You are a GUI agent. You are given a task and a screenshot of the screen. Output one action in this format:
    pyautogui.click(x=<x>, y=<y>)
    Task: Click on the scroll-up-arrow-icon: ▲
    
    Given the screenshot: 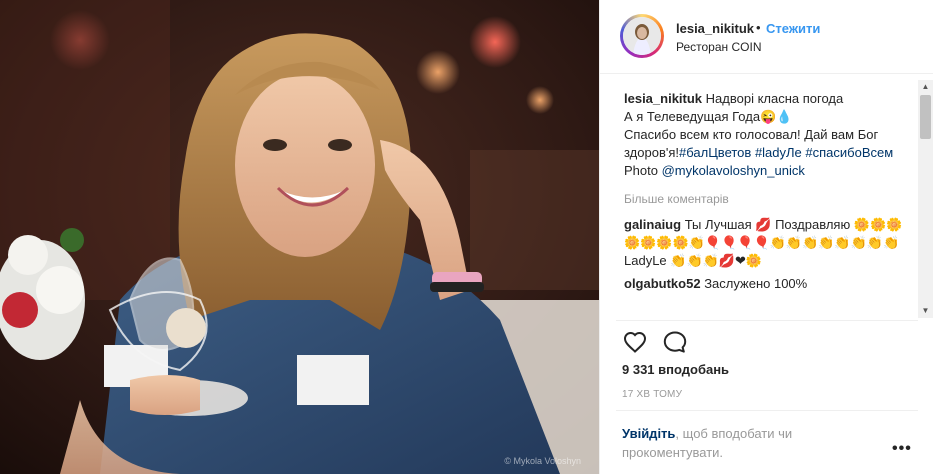 What is the action you would take?
    pyautogui.click(x=925, y=87)
    